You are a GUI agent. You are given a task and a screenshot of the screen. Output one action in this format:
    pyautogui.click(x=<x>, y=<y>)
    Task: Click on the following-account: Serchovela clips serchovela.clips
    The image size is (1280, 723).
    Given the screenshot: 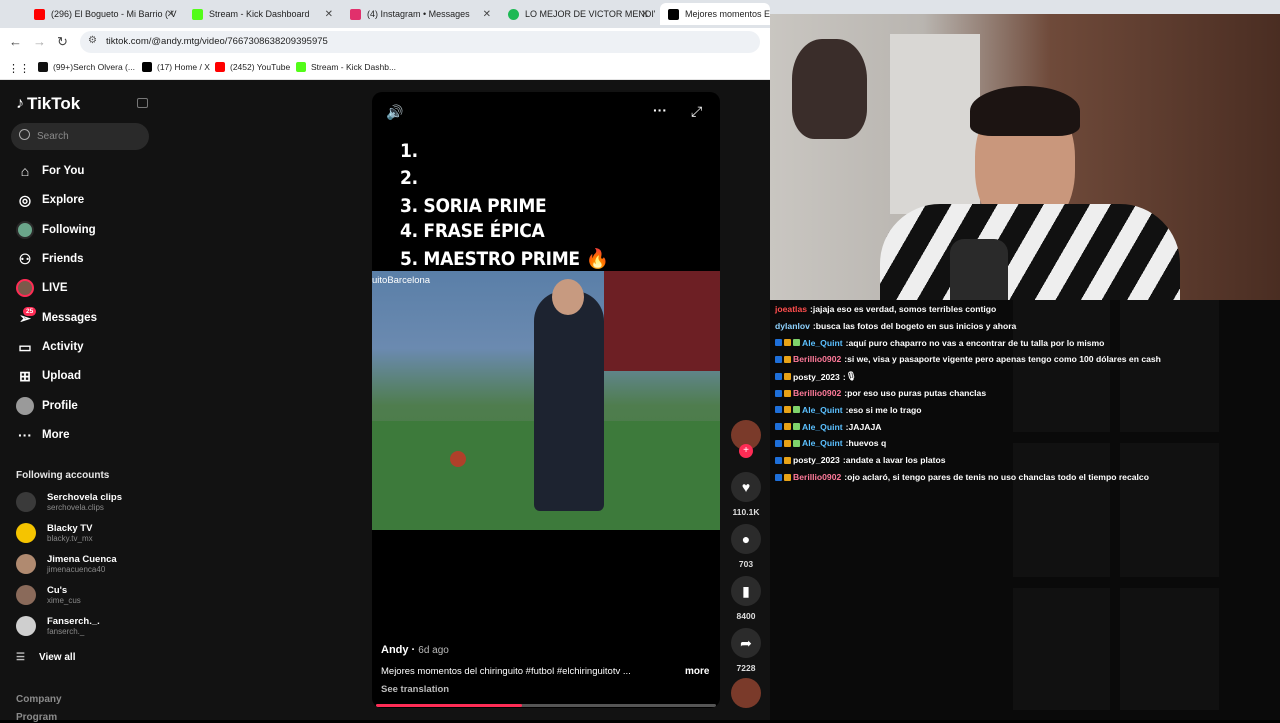 What is the action you would take?
    pyautogui.click(x=69, y=502)
    